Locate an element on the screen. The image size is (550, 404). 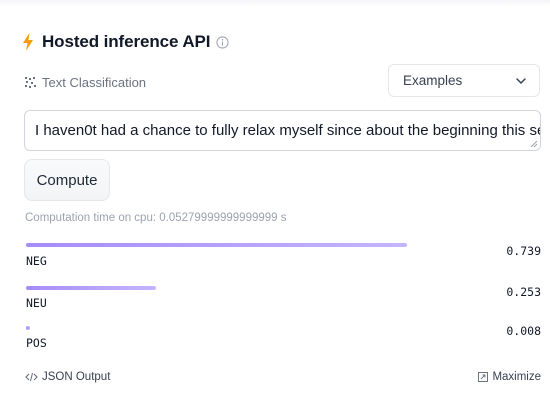
result-score-pos: 0.008 is located at coordinates (523, 331).